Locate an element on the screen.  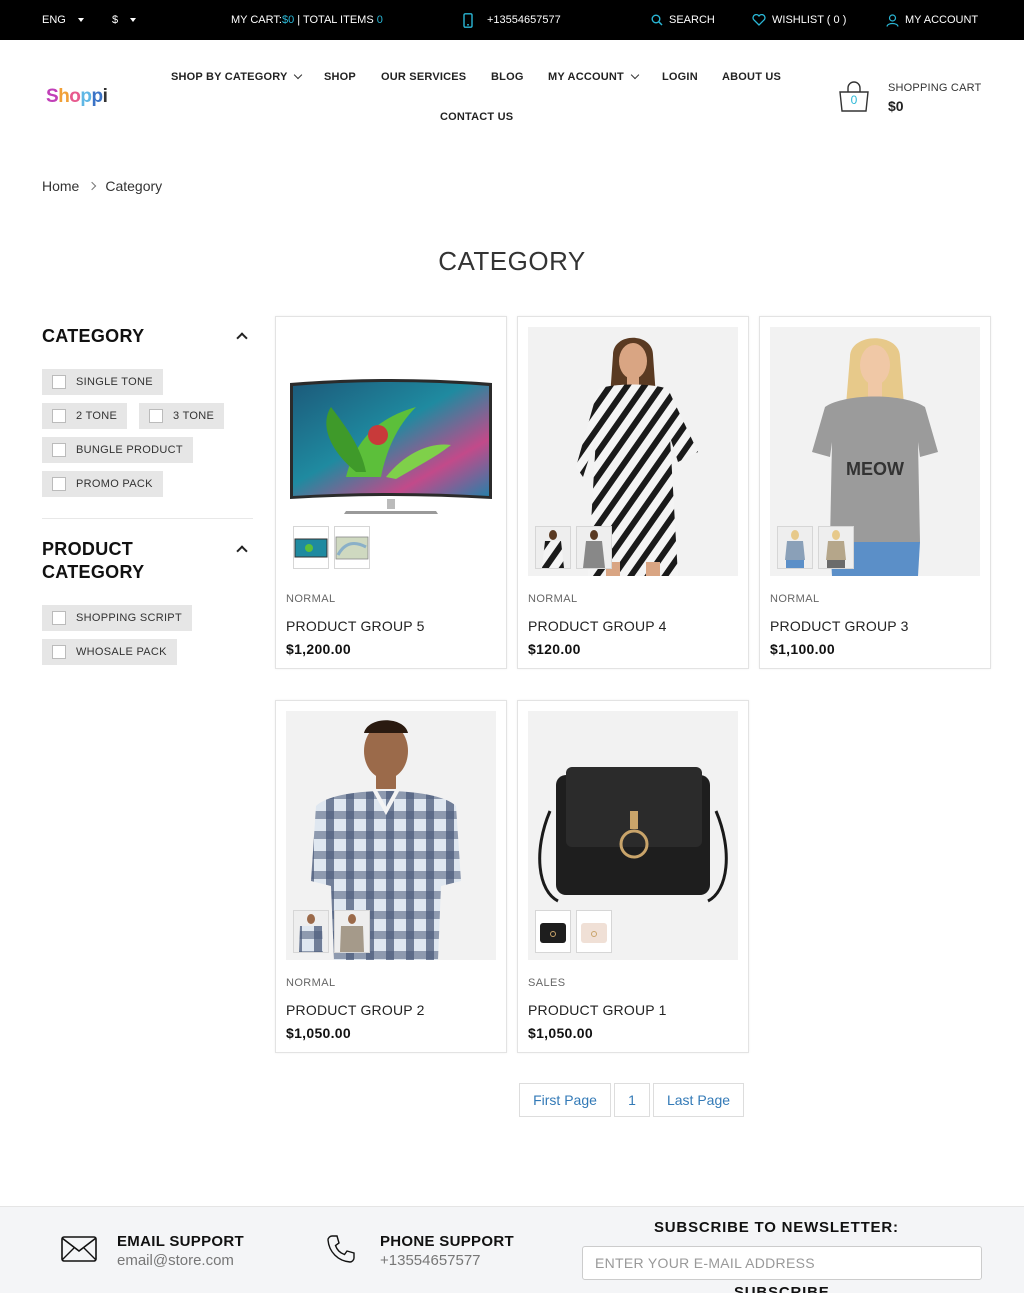
filter-2-tone: 2 TONE is located at coordinates (85, 416).